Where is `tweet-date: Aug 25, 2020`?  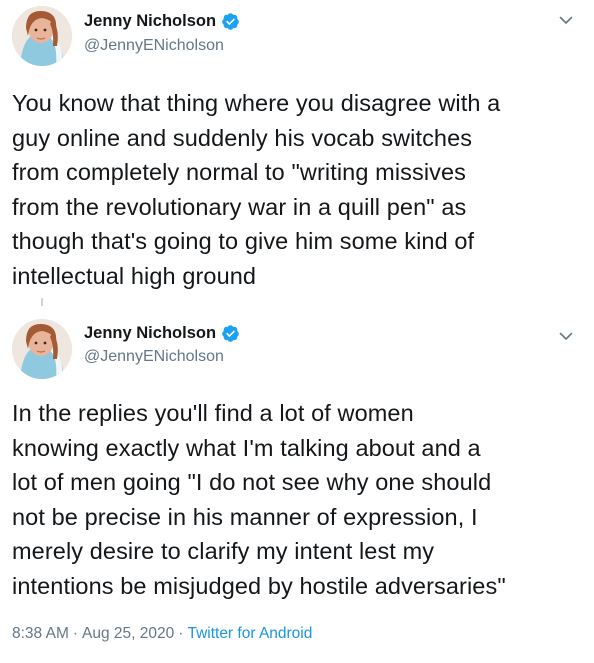 tweet-date: Aug 25, 2020 is located at coordinates (128, 633).